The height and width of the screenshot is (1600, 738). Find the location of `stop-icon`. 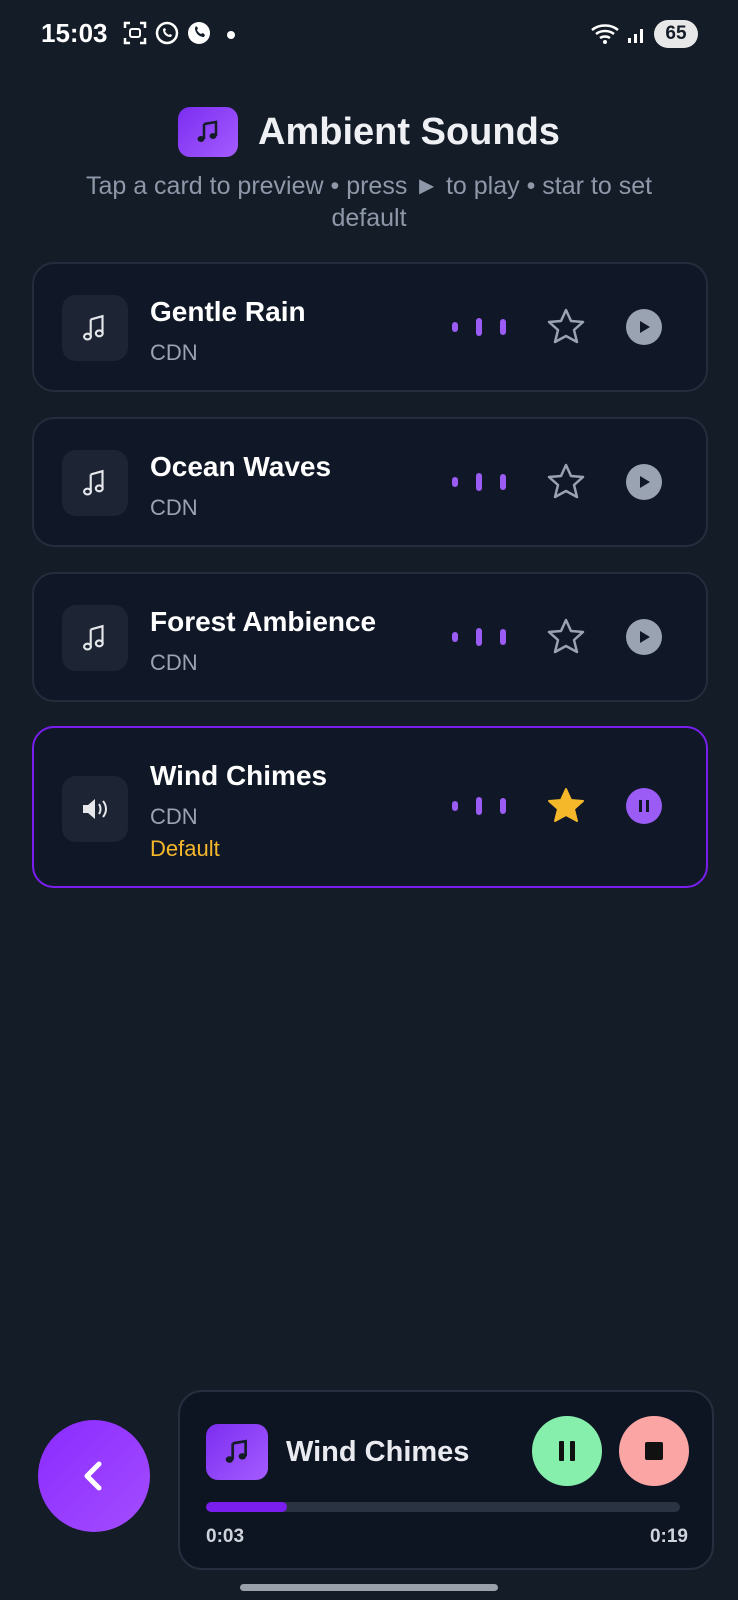

stop-icon is located at coordinates (654, 1451).